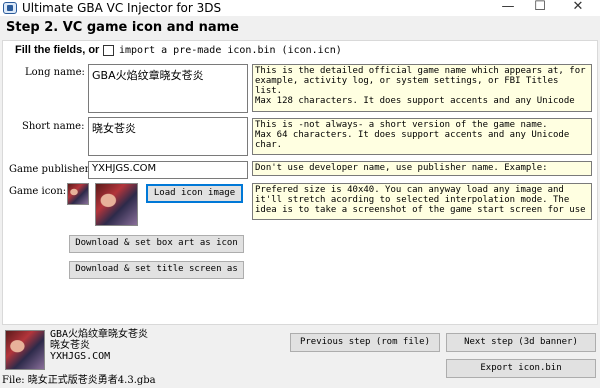  I want to click on previous-step-button: Previous step (rom file), so click(365, 342).